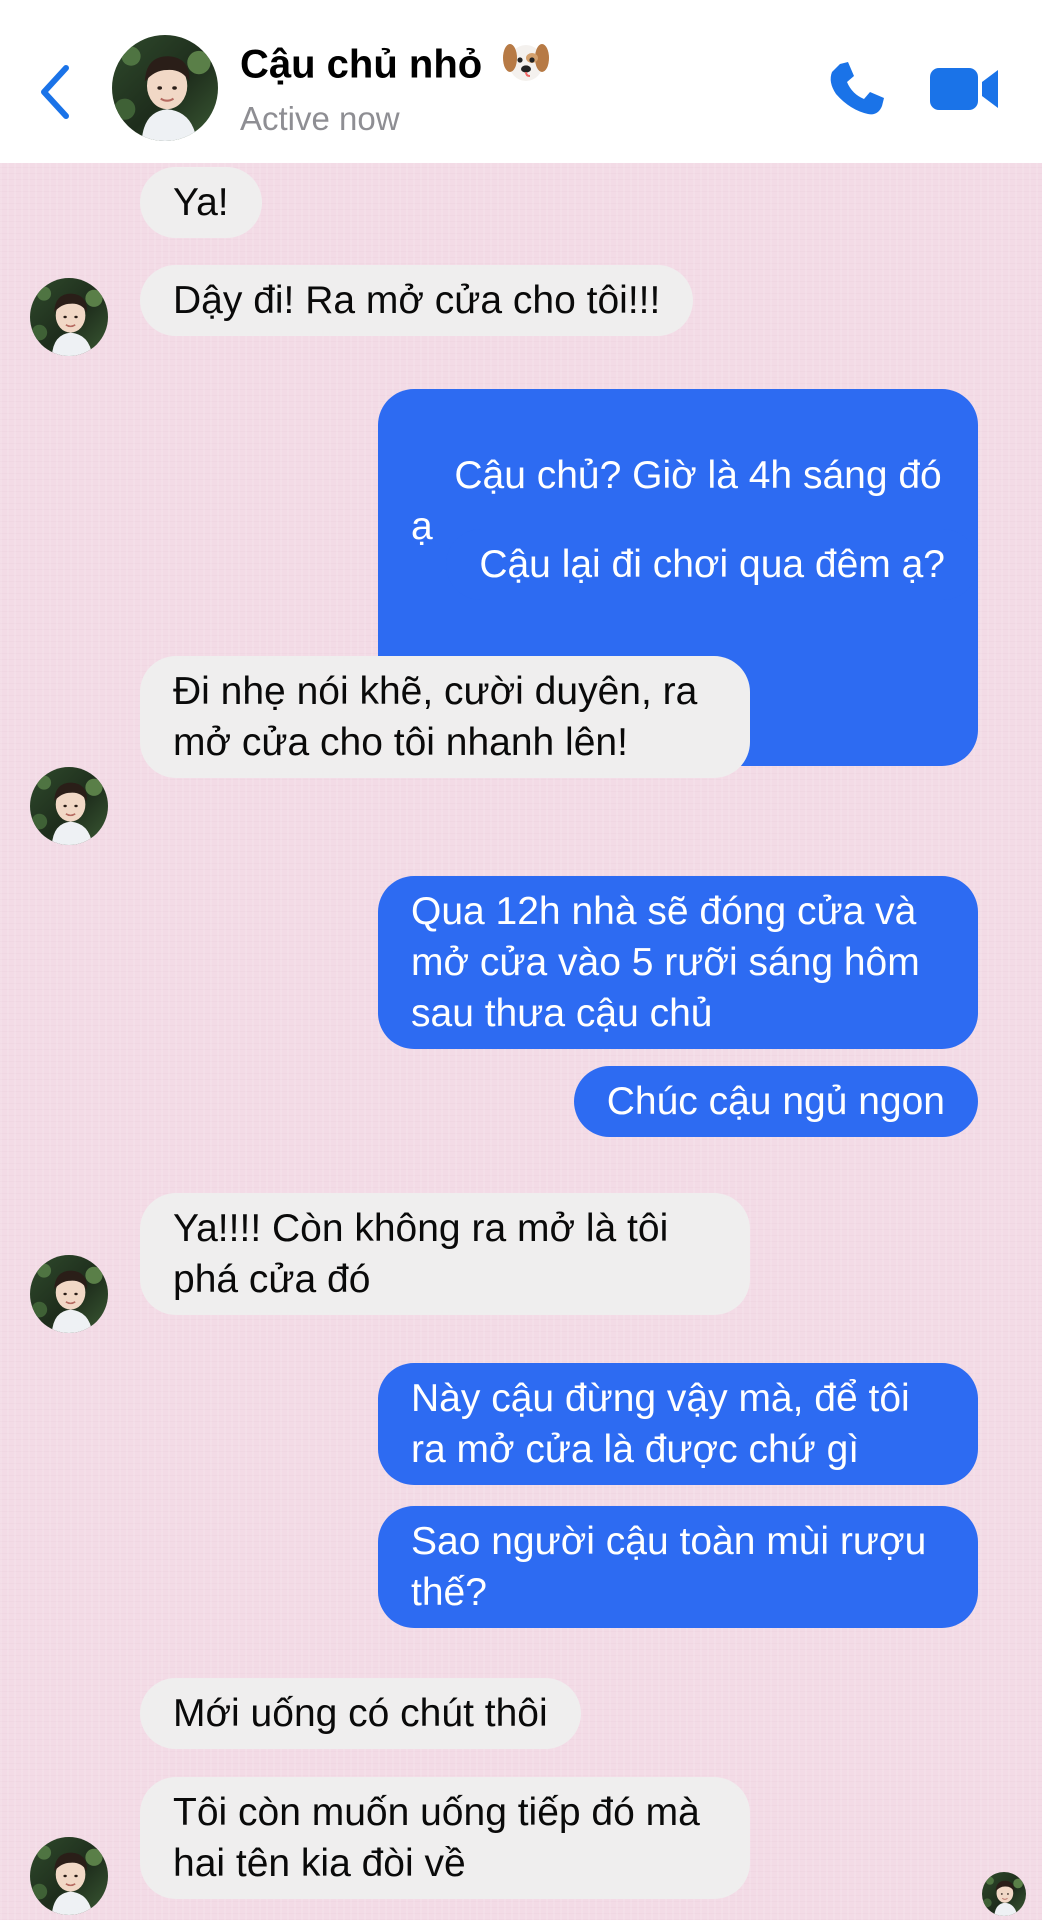 The width and height of the screenshot is (1042, 1920). What do you see at coordinates (1004, 1894) in the screenshot?
I see `seen-receipt-avatar` at bounding box center [1004, 1894].